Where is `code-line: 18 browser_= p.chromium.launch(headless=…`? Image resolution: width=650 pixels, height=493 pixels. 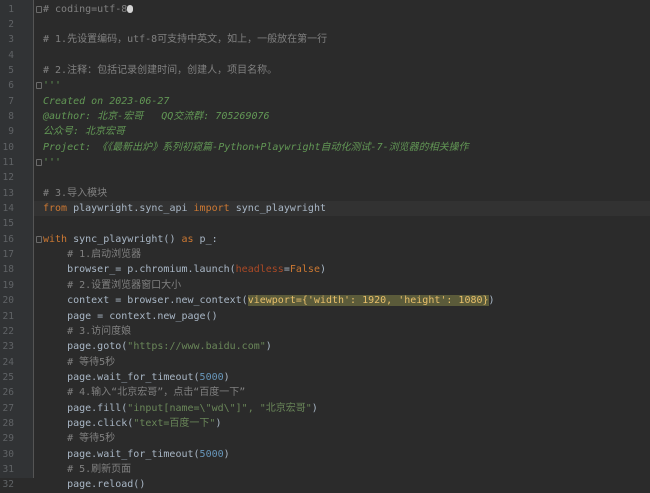
code-line: 18 browser_= p.chromium.launch(headless=… is located at coordinates (325, 269).